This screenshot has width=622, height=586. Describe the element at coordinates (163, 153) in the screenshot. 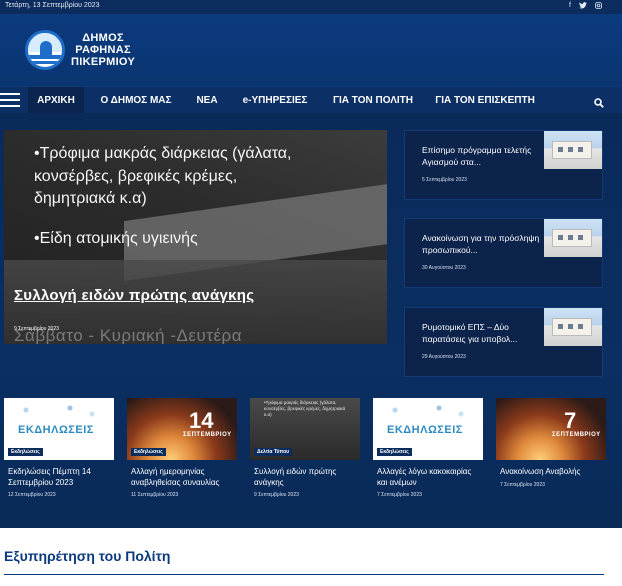

I see `hero-overlay-line-1: •Τρόφιμα μακράς διάρκειας (γάλατα,` at that location.